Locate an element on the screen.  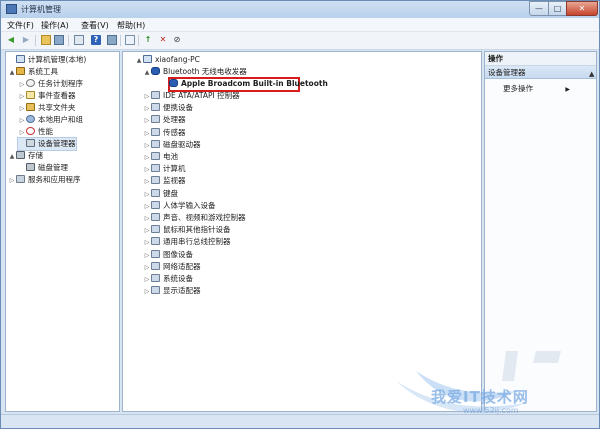
collapse-arrow-icon: ▲ is located at coordinates (591, 74).